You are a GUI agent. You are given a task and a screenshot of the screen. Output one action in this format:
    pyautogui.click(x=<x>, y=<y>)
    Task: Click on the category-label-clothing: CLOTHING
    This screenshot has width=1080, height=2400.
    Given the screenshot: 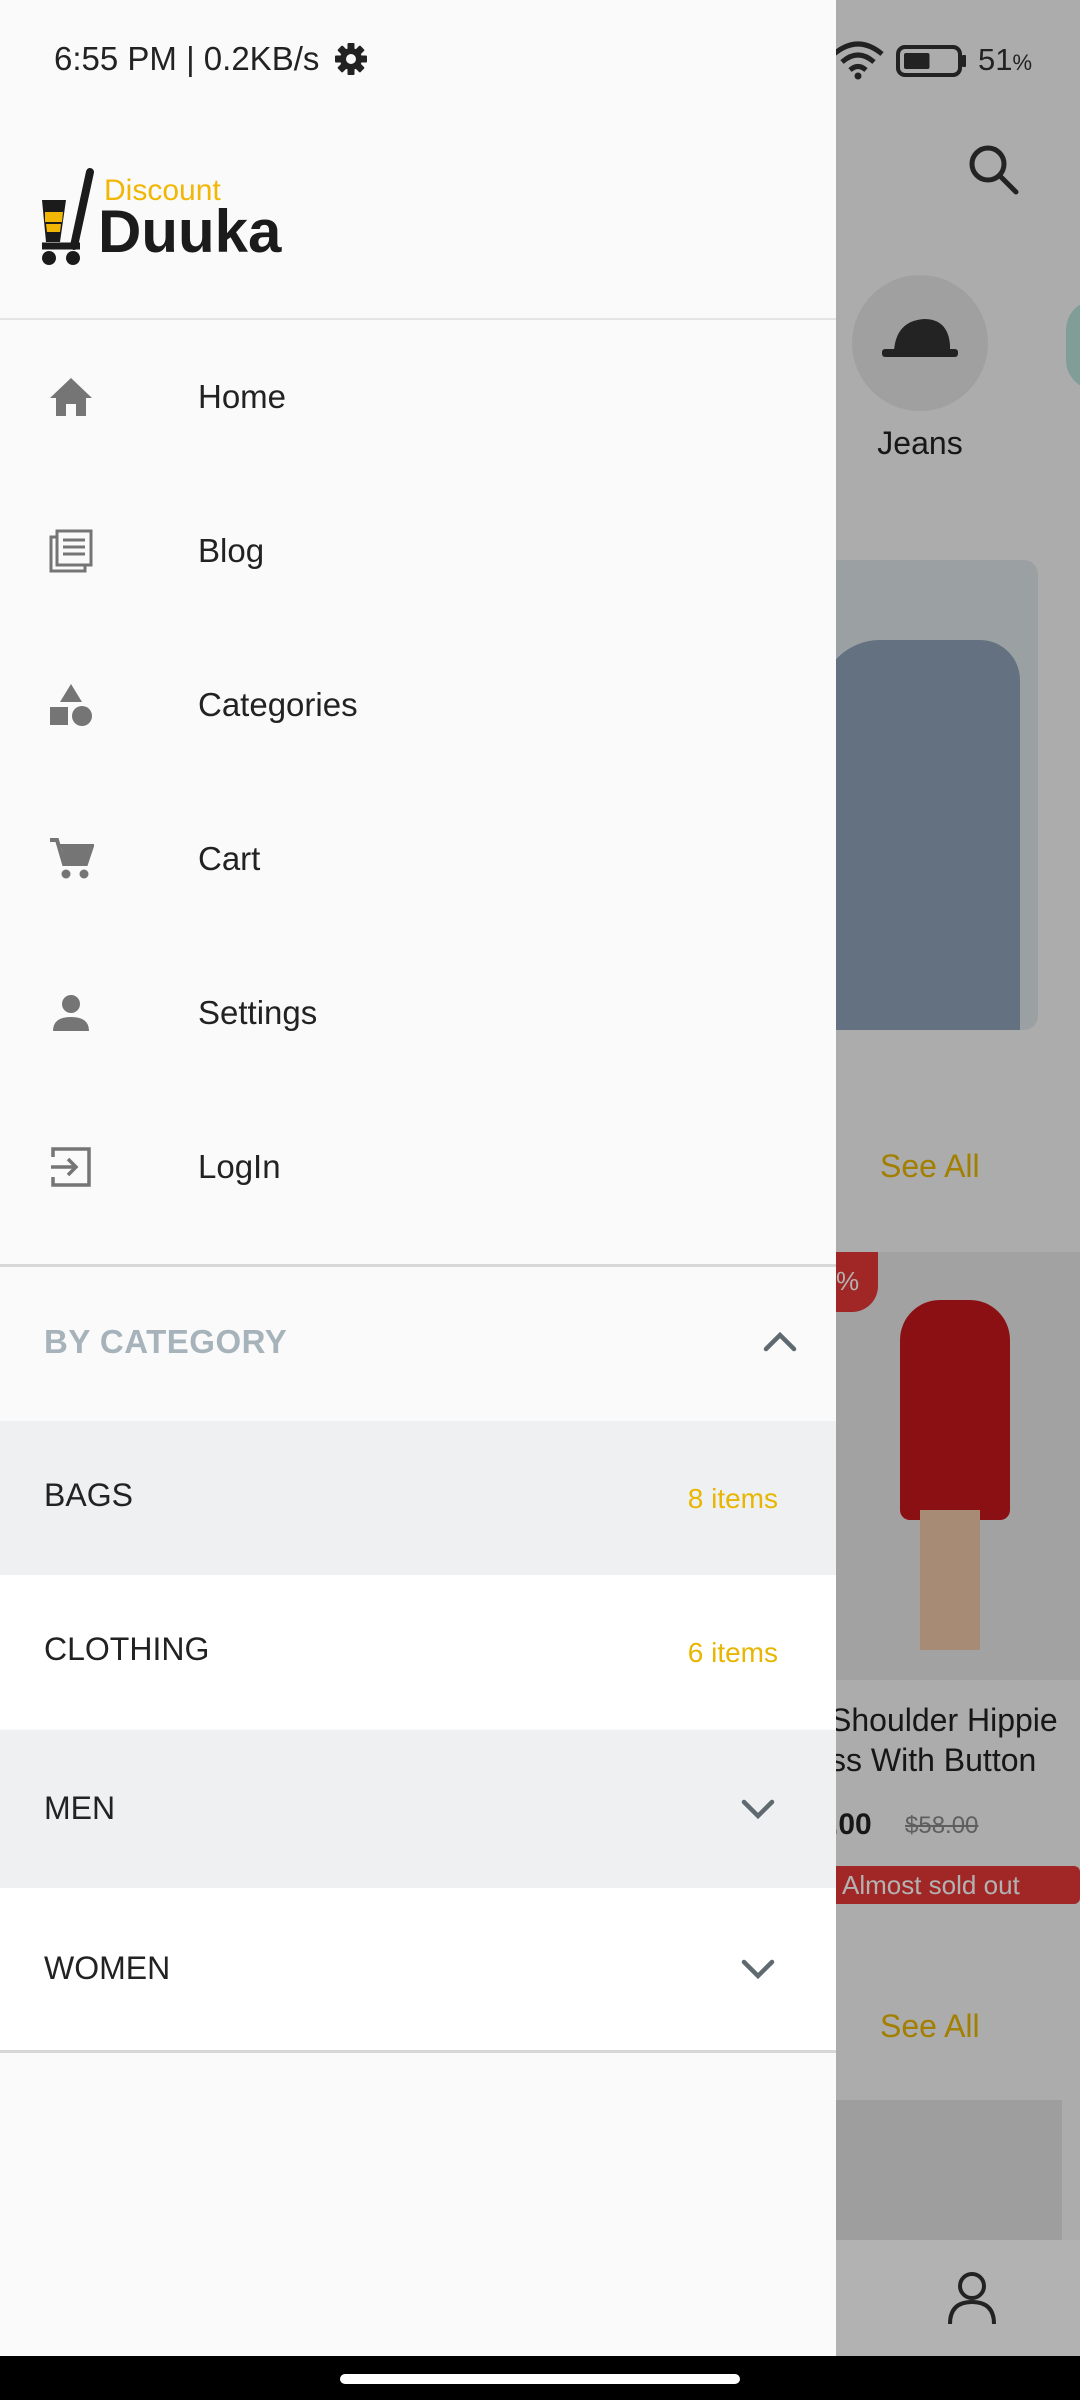 What is the action you would take?
    pyautogui.click(x=127, y=1649)
    